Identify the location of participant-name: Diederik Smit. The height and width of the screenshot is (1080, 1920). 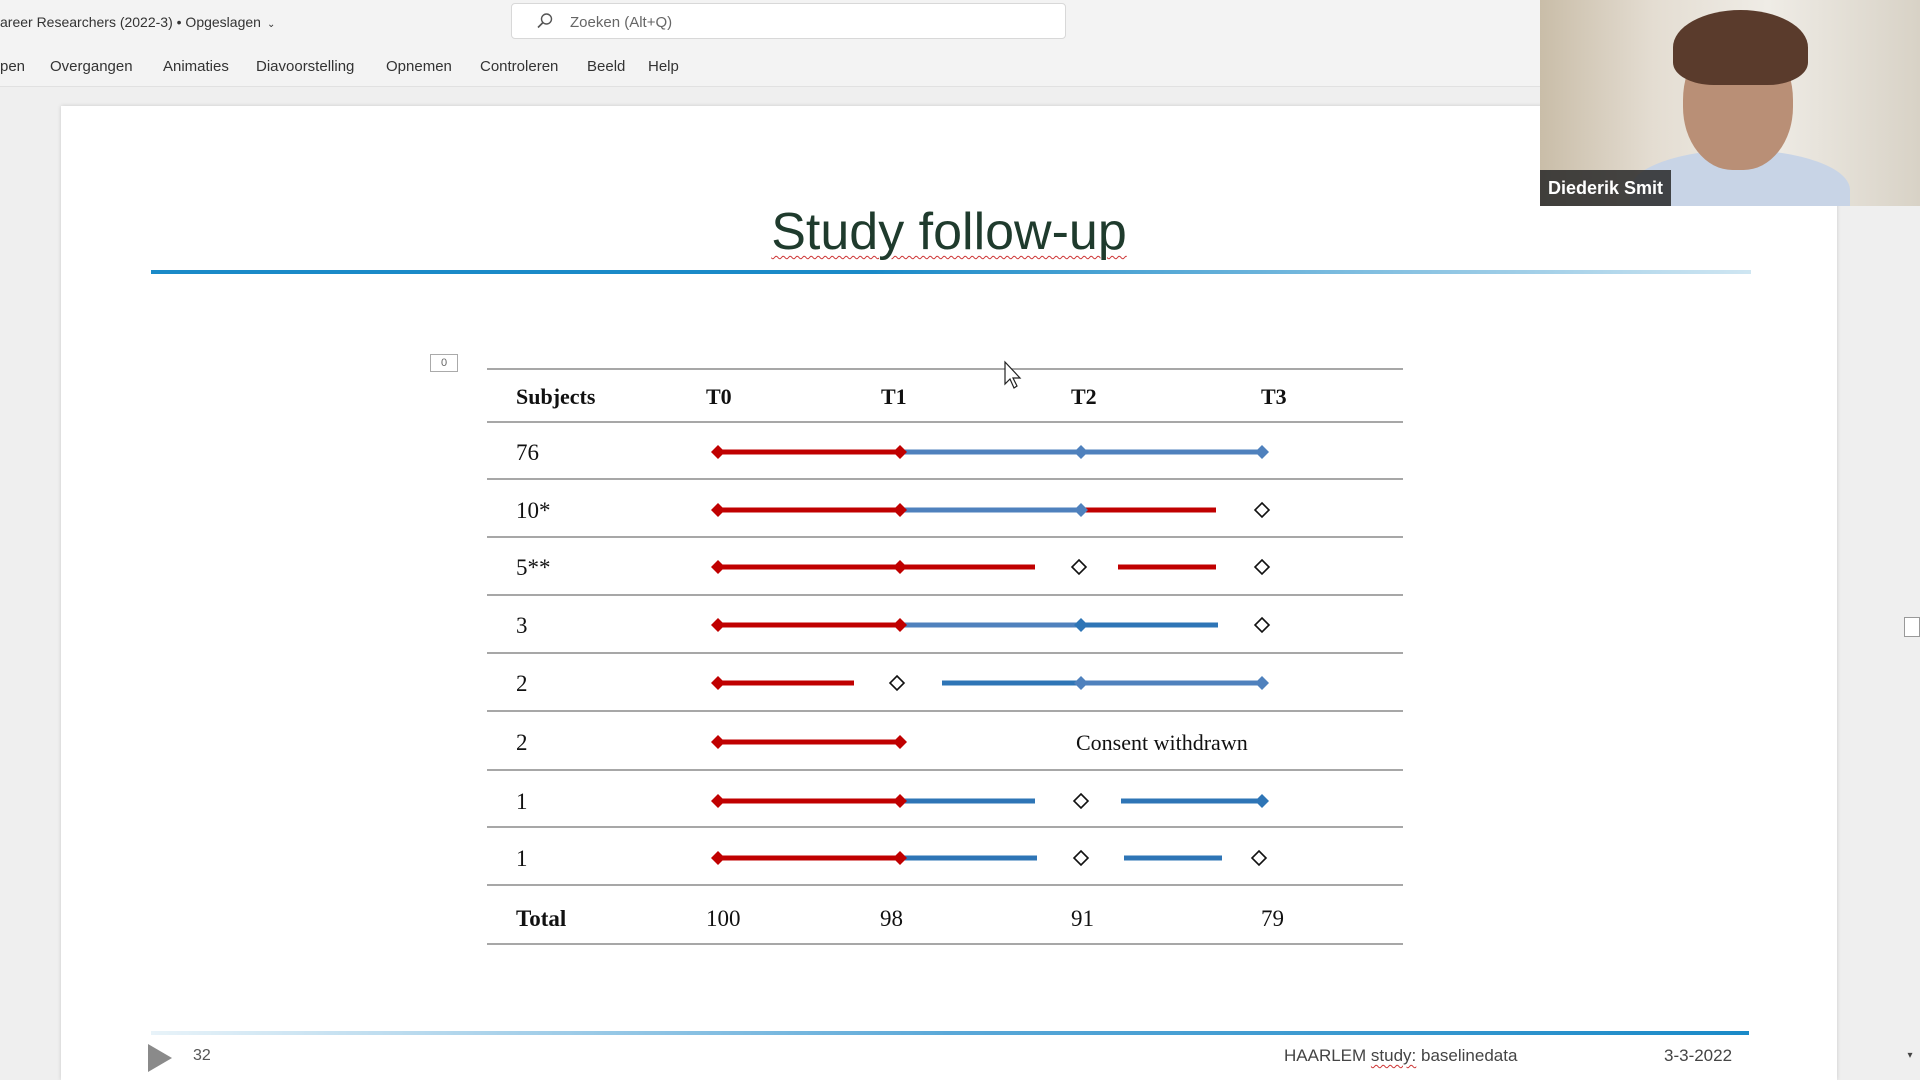
(1606, 188).